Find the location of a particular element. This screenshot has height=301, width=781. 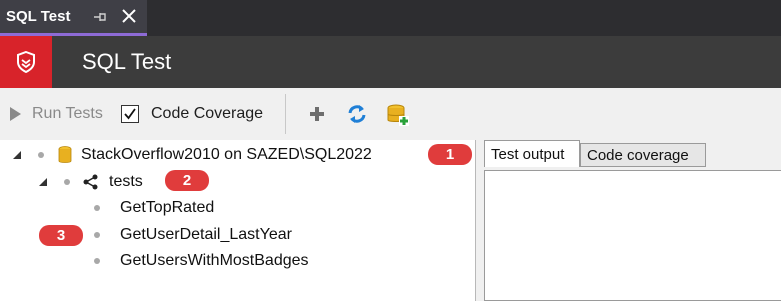

add-database-icon is located at coordinates (397, 114).